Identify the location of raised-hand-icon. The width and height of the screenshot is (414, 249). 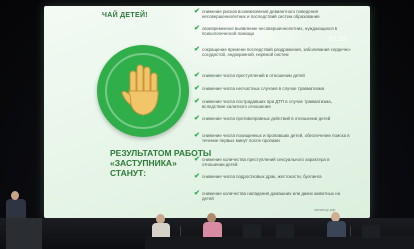
(140, 90).